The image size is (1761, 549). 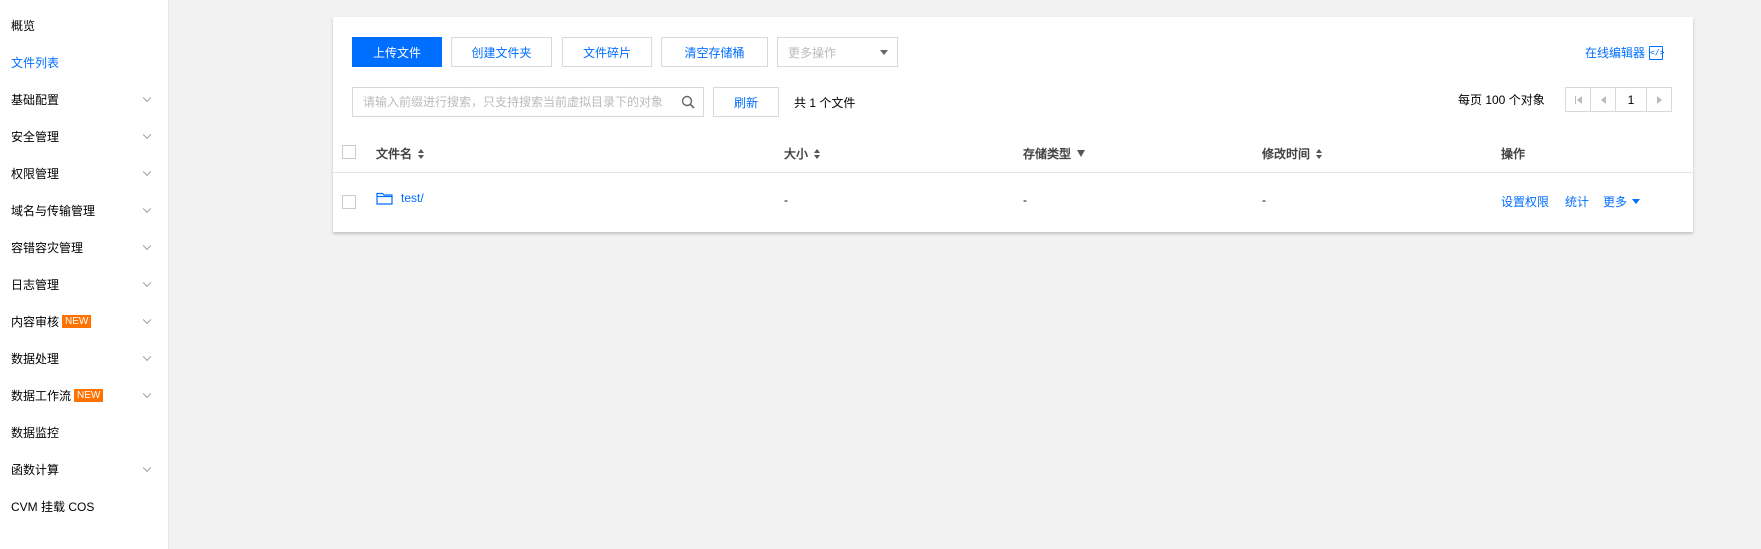 I want to click on header-label: 操作, so click(x=1513, y=154).